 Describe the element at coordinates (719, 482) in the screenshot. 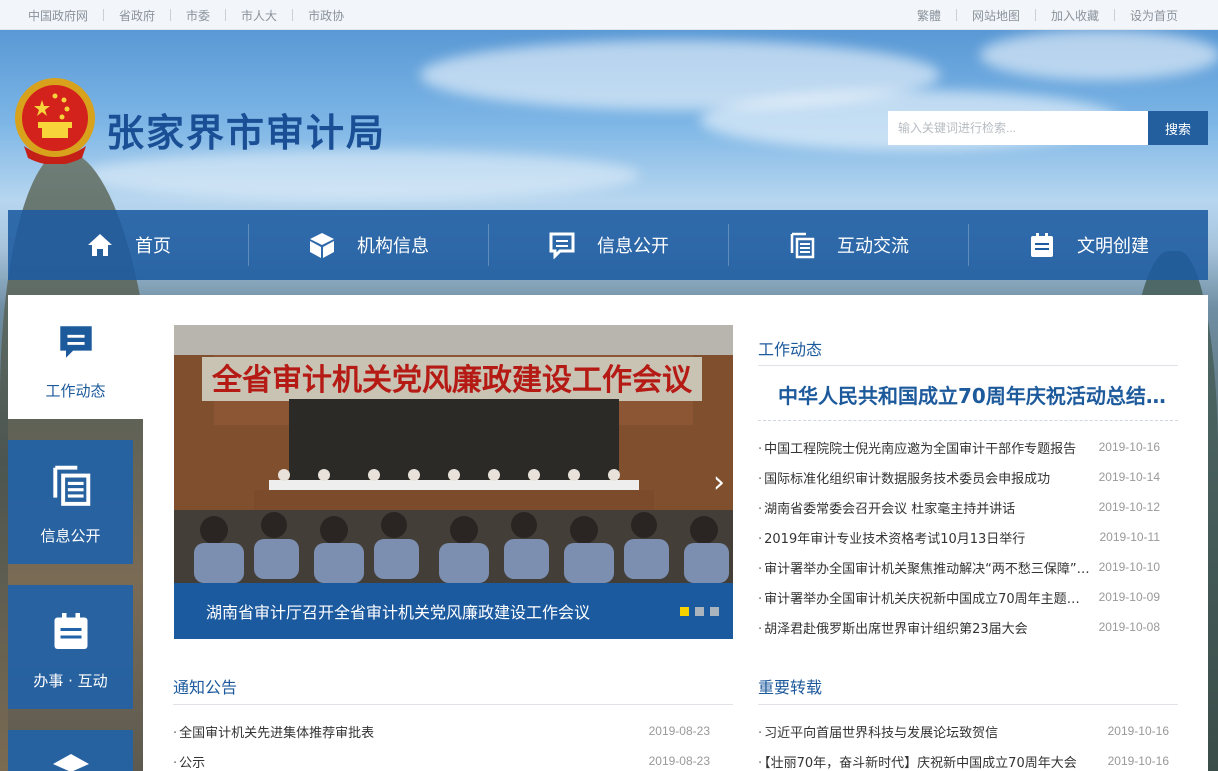

I see `chevron-right-icon: ›` at that location.